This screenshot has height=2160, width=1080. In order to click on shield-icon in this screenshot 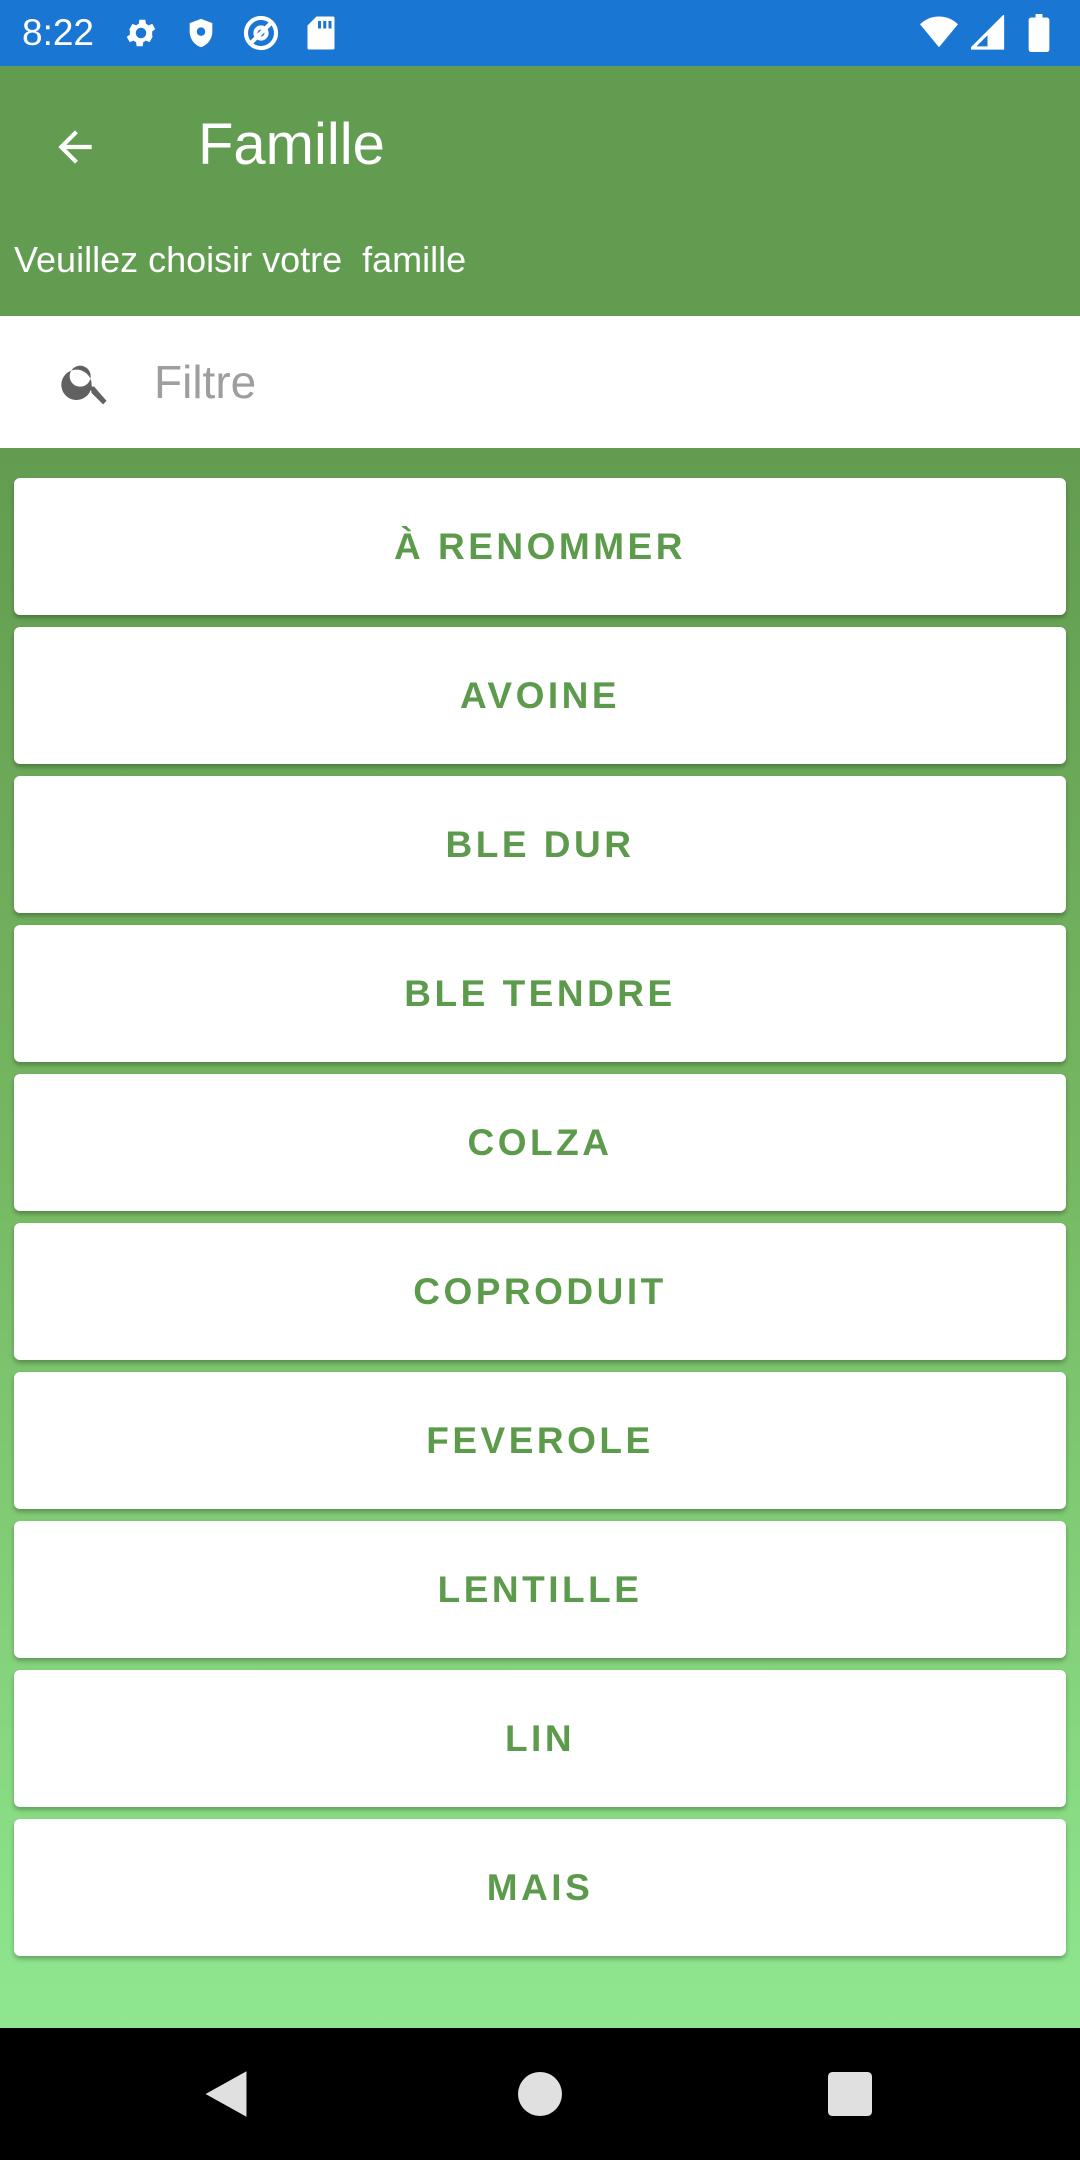, I will do `click(201, 33)`.